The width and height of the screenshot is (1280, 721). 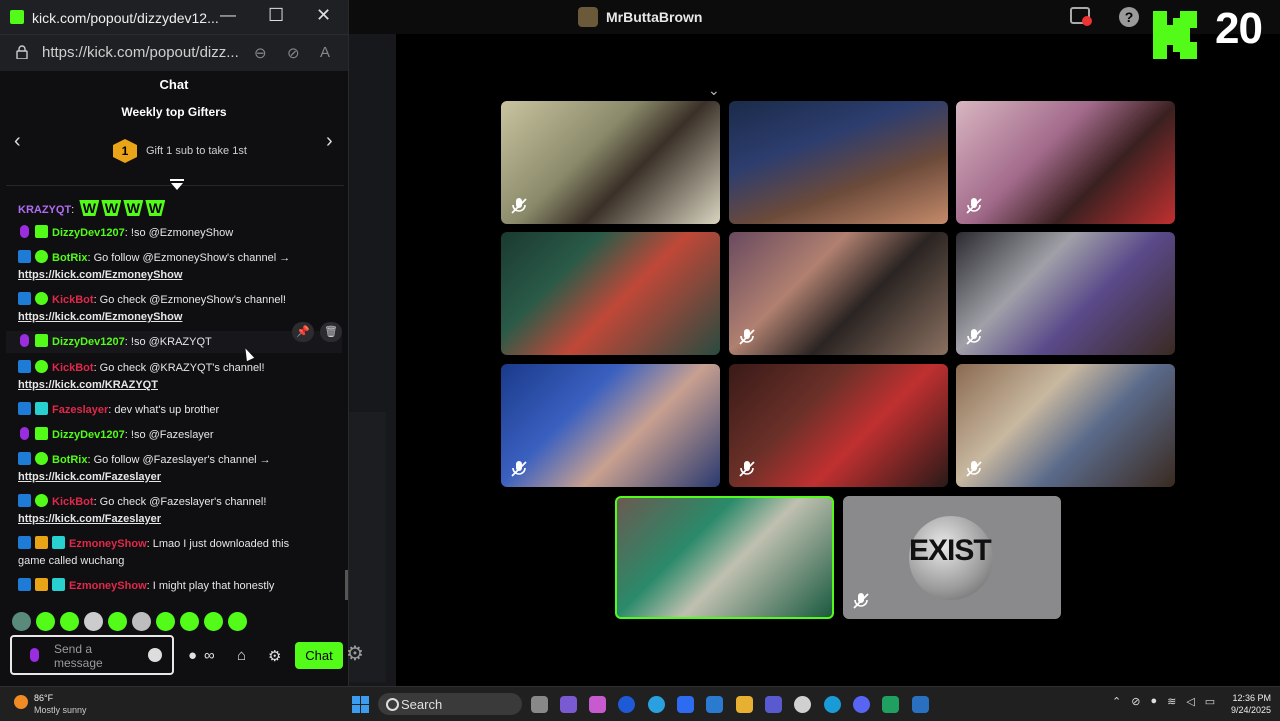 I want to click on send-chat-button: Chat, so click(x=319, y=655).